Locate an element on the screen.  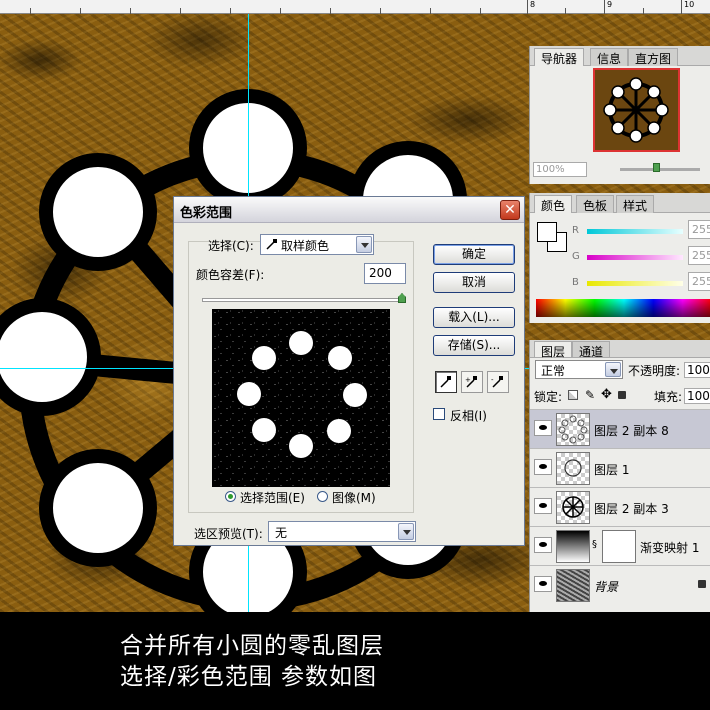
preview-value: 无 is located at coordinates (281, 533).